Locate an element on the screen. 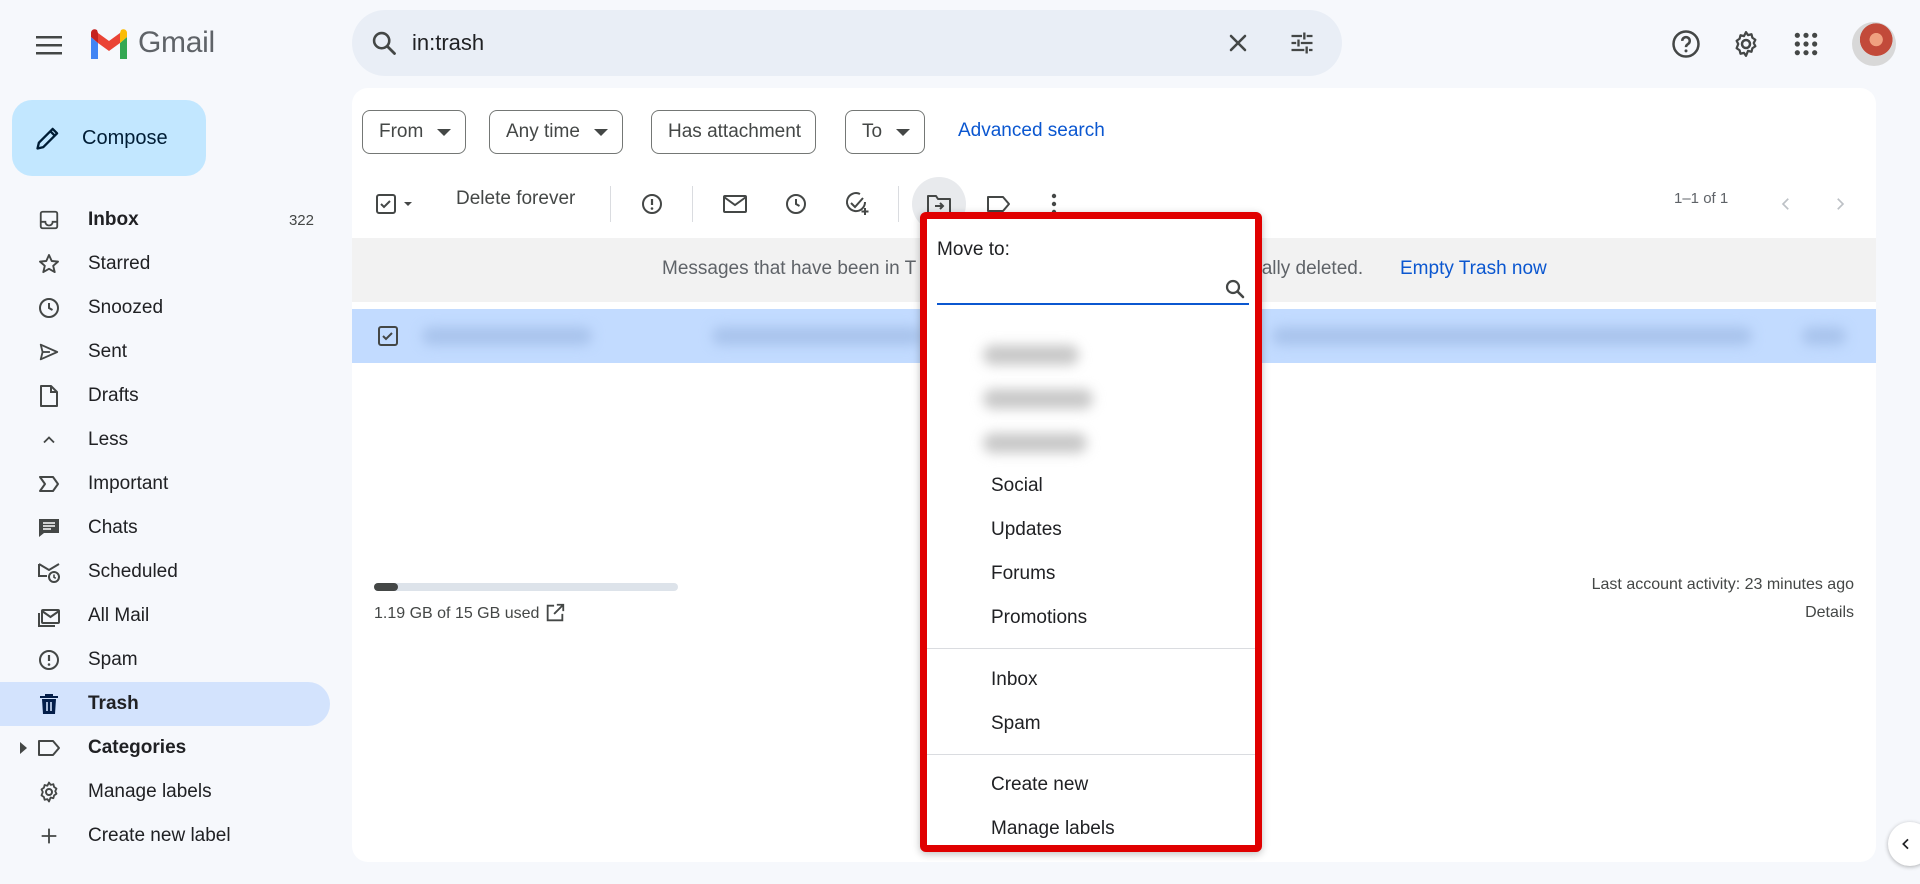 Image resolution: width=1920 pixels, height=884 pixels. clock-icon is located at coordinates (796, 204).